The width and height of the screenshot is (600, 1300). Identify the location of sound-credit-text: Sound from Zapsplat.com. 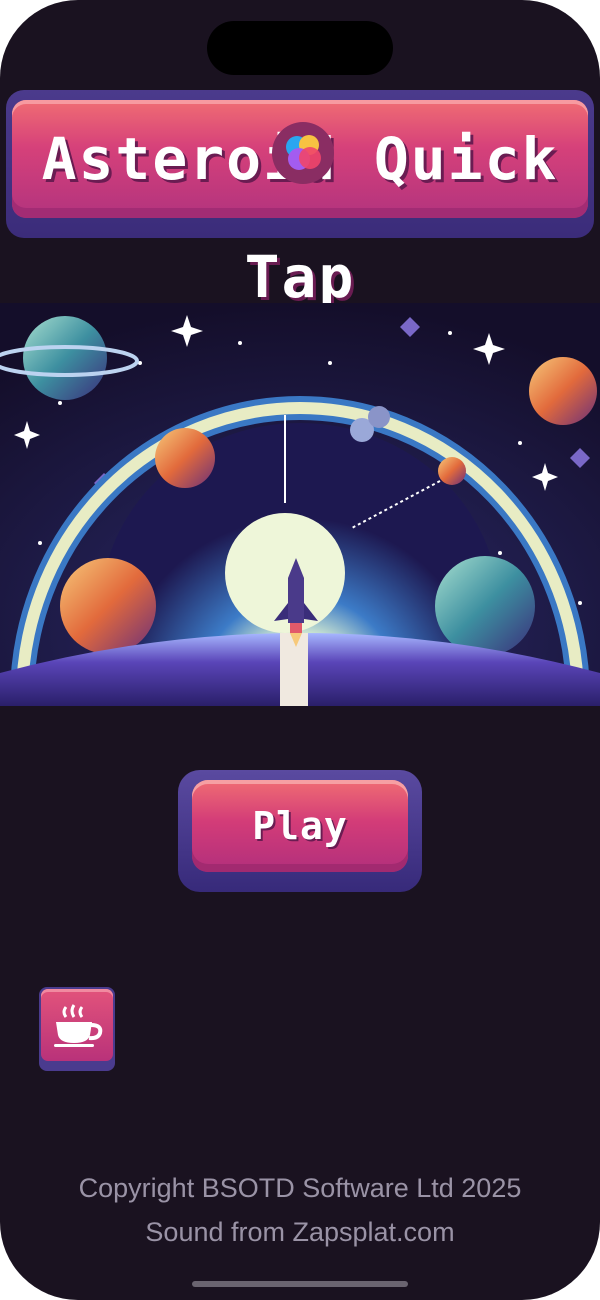
(300, 1232).